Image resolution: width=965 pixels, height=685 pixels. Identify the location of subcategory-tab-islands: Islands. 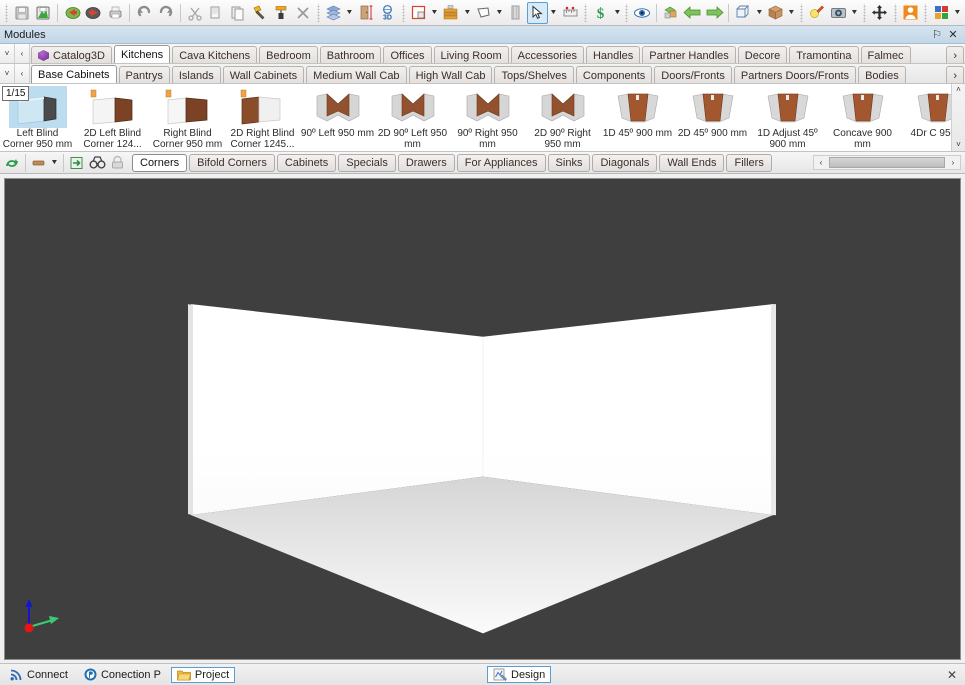
(196, 74).